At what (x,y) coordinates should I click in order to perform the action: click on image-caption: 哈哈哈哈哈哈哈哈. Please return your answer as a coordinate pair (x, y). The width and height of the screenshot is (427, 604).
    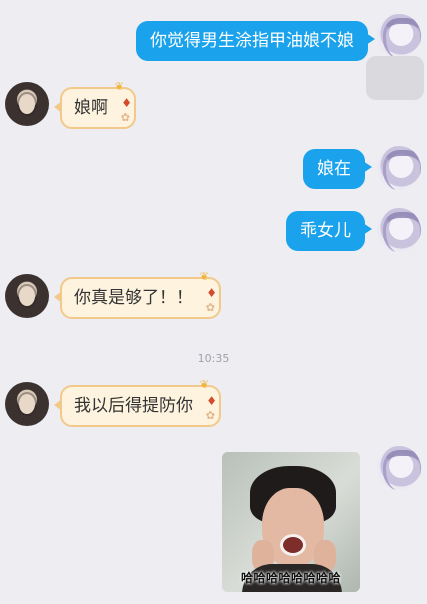
    Looking at the image, I should click on (290, 578).